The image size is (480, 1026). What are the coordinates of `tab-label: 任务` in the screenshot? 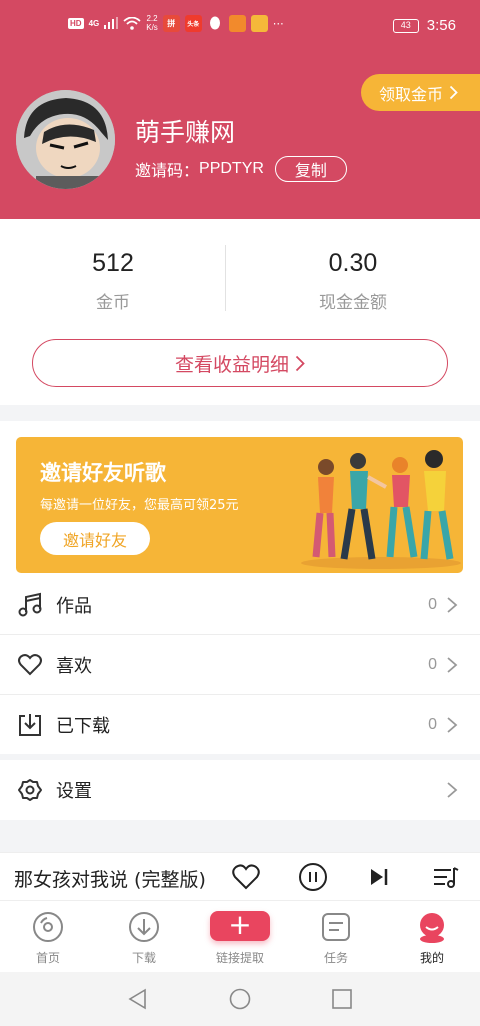 It's located at (335, 958).